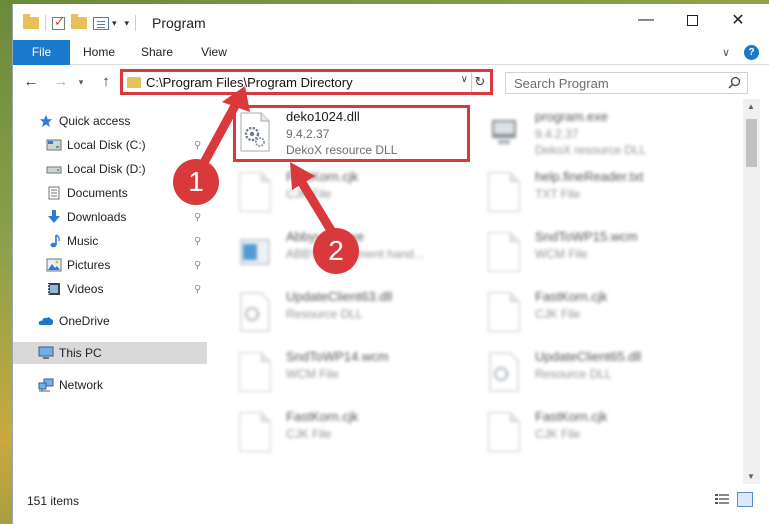 This screenshot has width=769, height=524. I want to click on arrow-2-shaft, so click(316, 206).